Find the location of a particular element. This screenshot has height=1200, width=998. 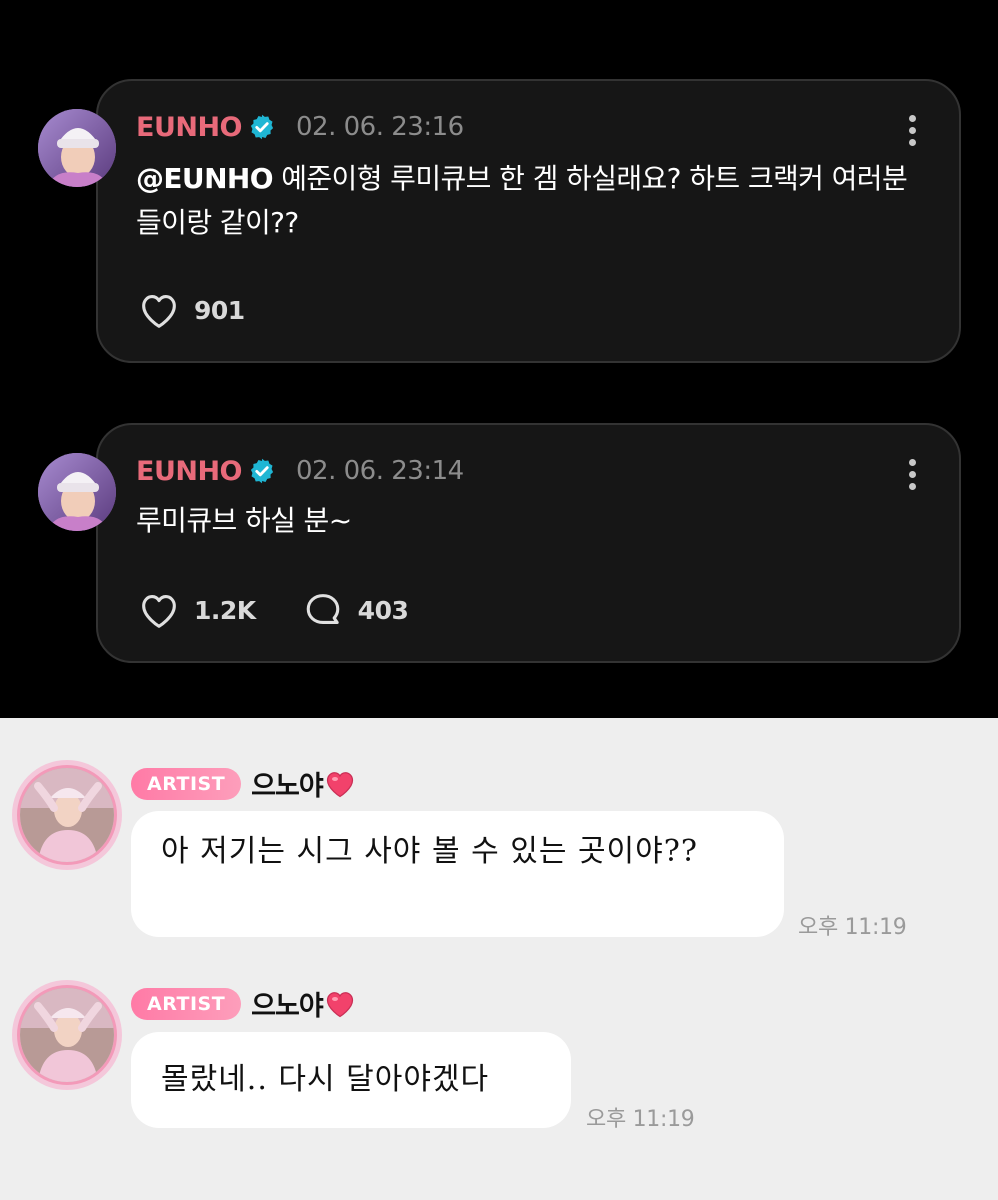

post-timestamp: 02. 06. 23:16 is located at coordinates (380, 127).